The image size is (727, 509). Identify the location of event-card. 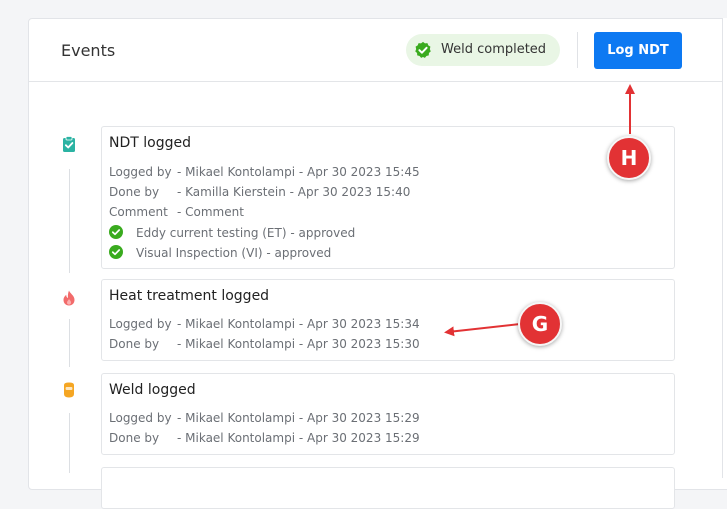
(388, 488).